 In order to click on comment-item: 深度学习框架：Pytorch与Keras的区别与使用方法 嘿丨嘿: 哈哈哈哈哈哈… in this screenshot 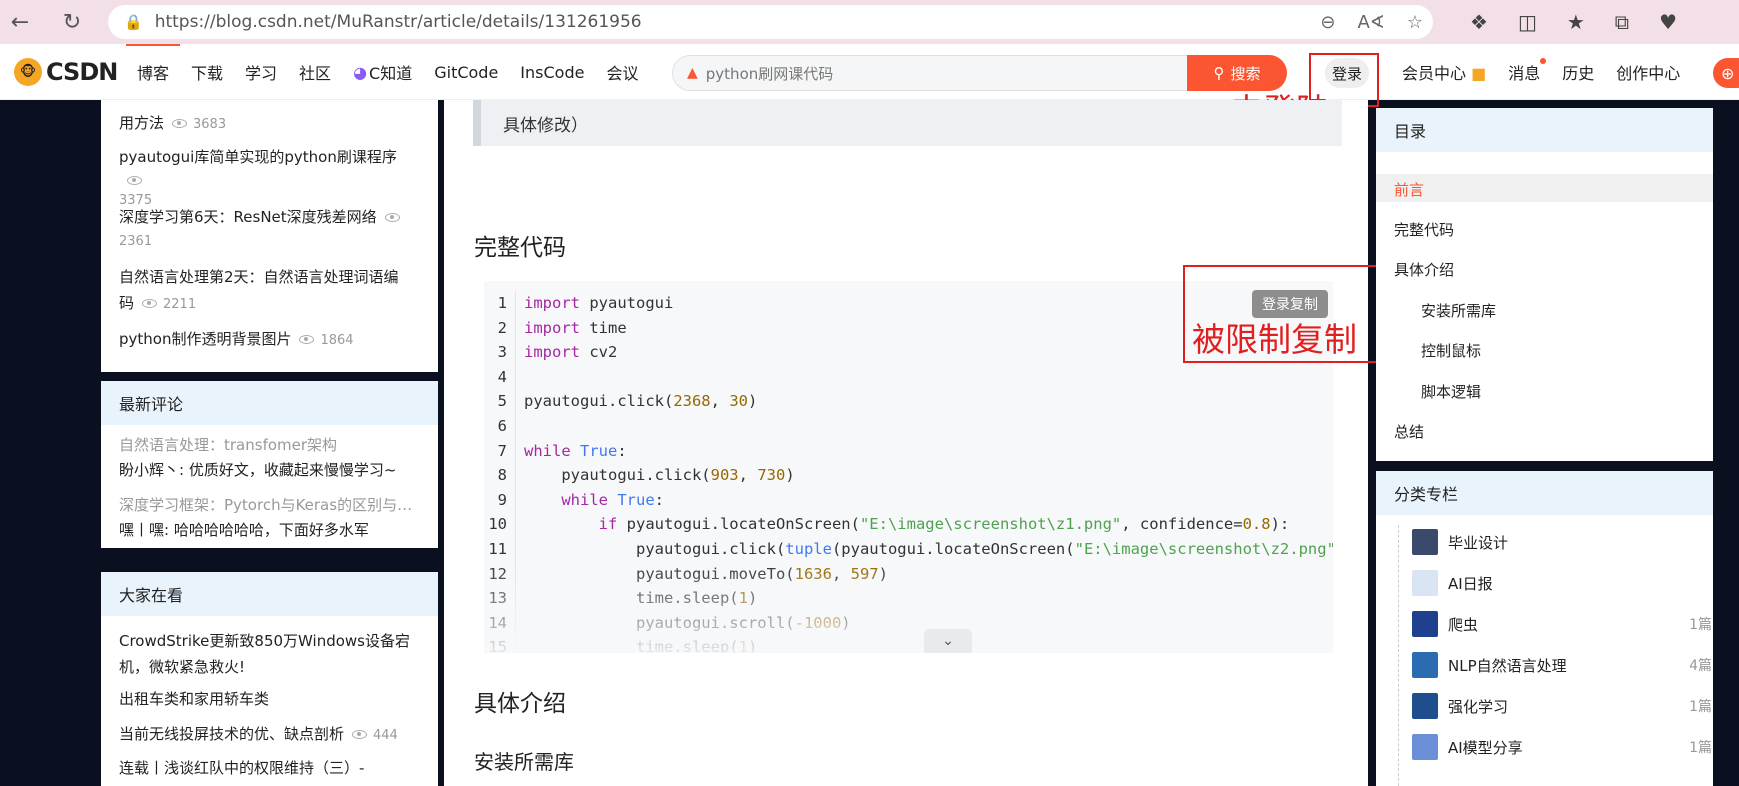, I will do `click(269, 517)`.